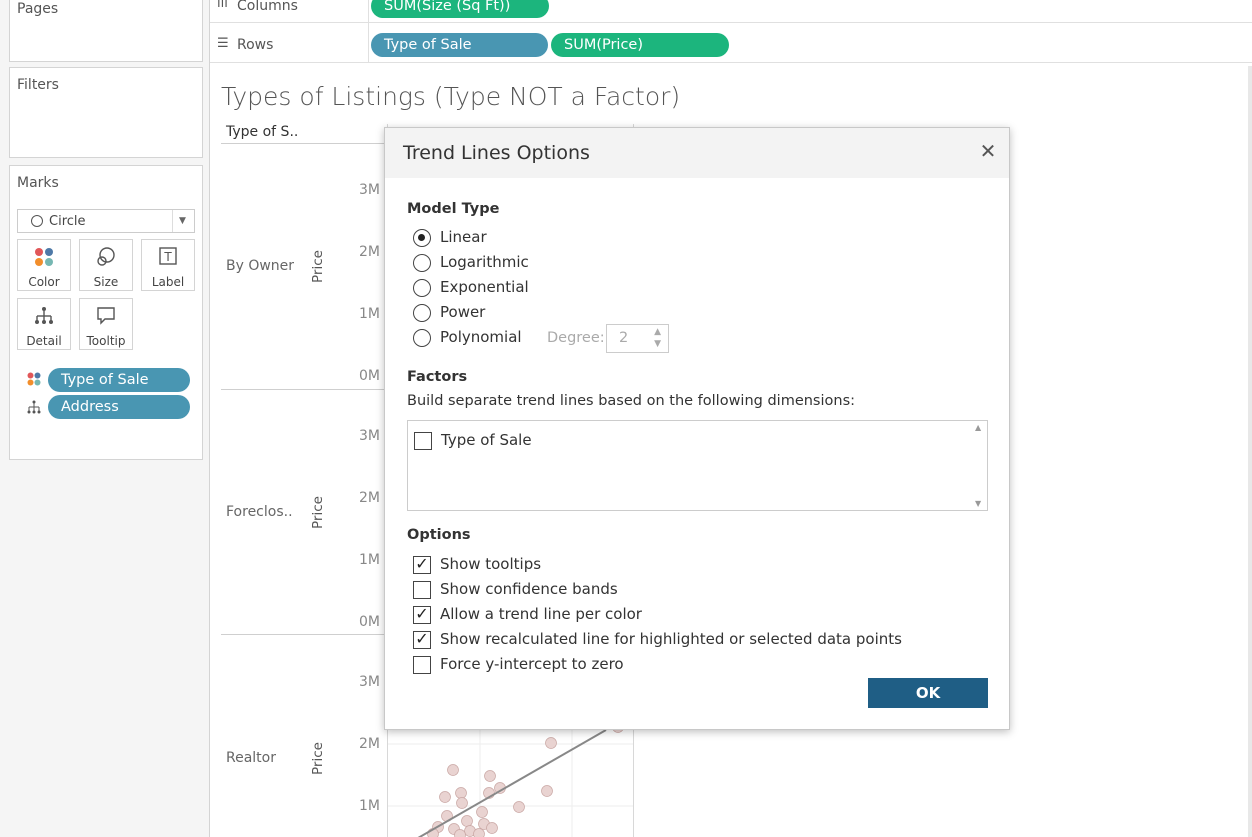 Image resolution: width=1252 pixels, height=837 pixels. Describe the element at coordinates (38, 183) in the screenshot. I see `marks-label: Marks` at that location.